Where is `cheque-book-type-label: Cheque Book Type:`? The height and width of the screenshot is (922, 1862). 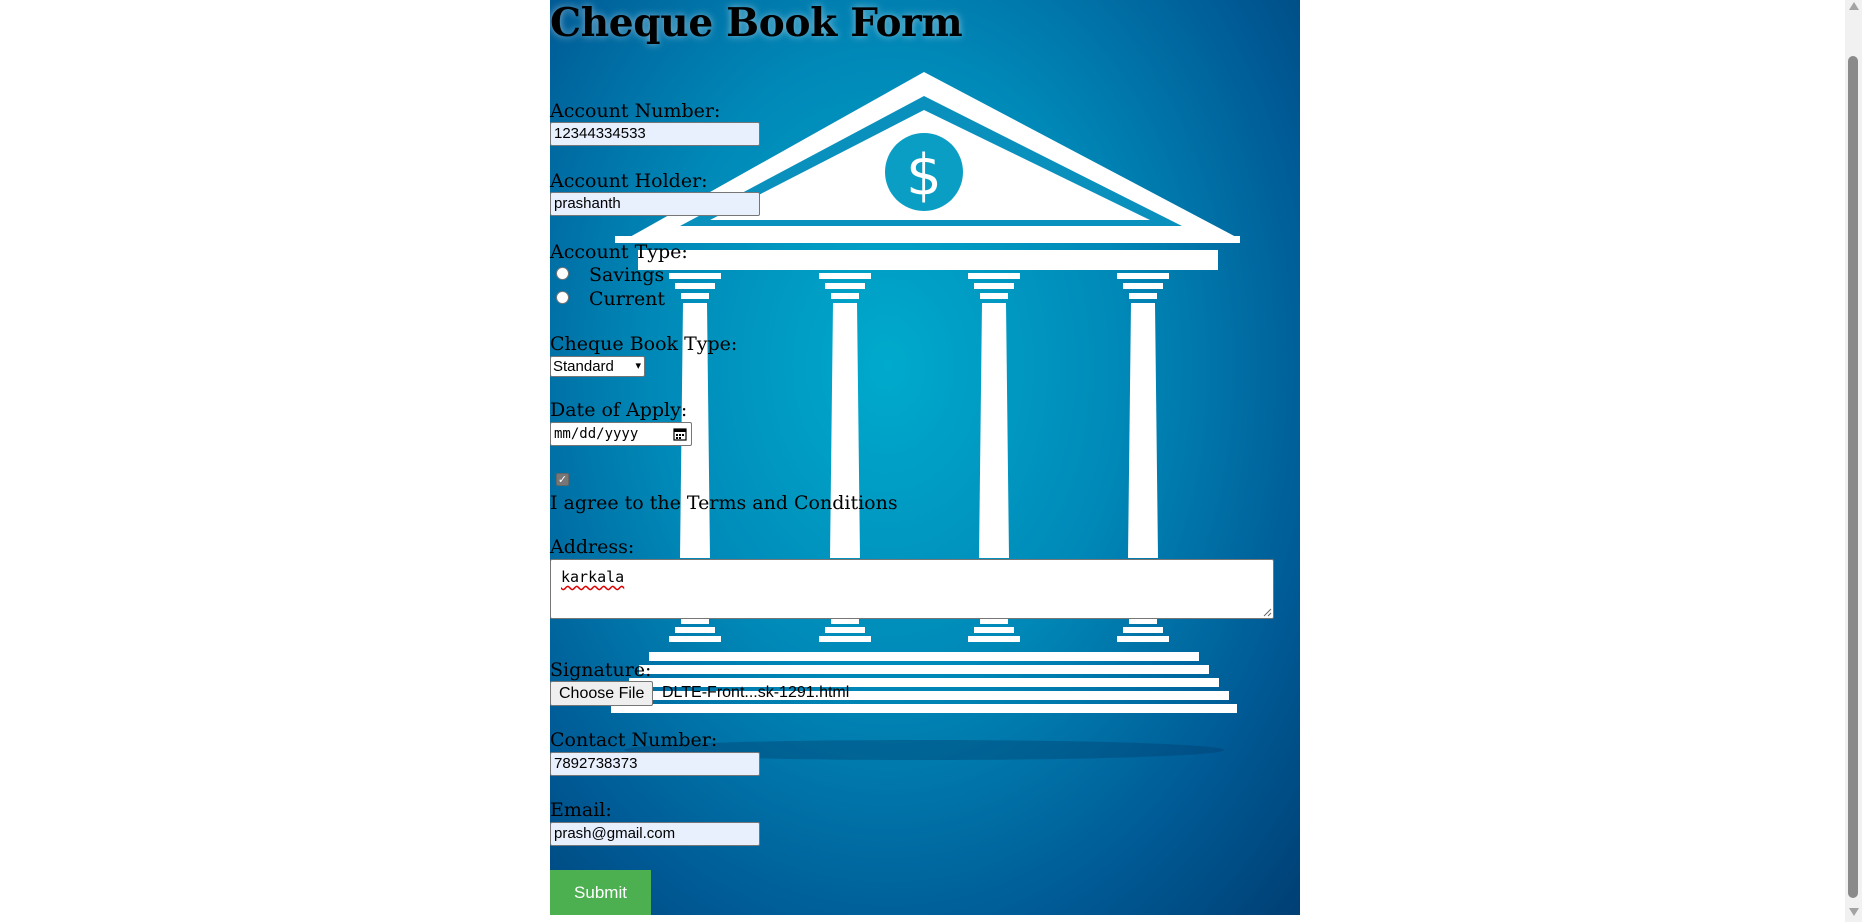 cheque-book-type-label: Cheque Book Type: is located at coordinates (644, 344).